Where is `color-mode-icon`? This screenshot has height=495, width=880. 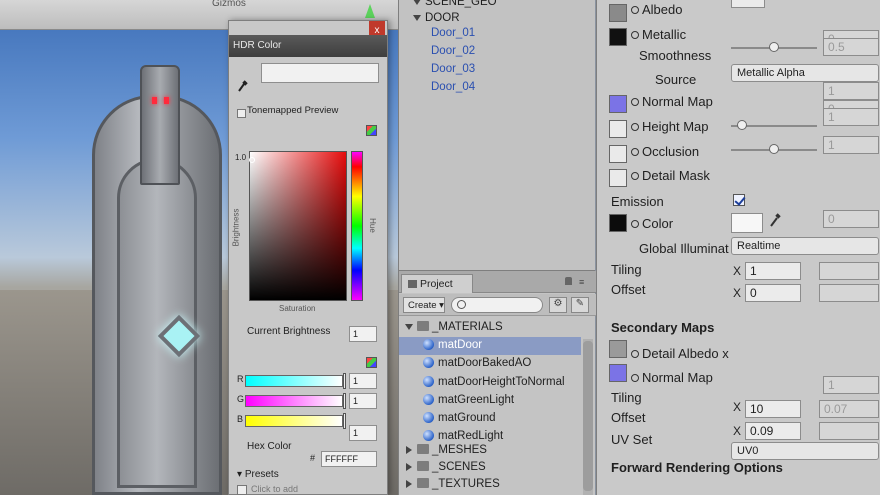 color-mode-icon is located at coordinates (371, 130).